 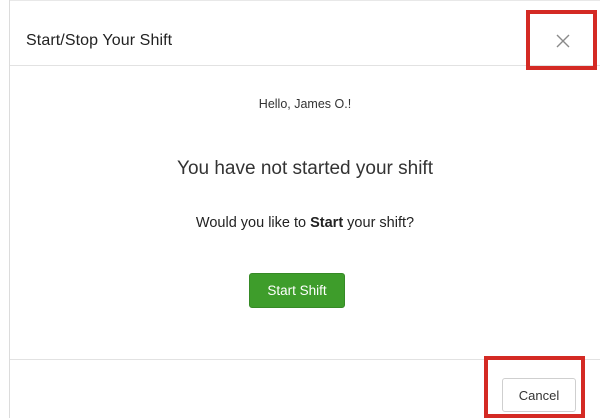 What do you see at coordinates (297, 290) in the screenshot?
I see `start-shift-button: Start Shift` at bounding box center [297, 290].